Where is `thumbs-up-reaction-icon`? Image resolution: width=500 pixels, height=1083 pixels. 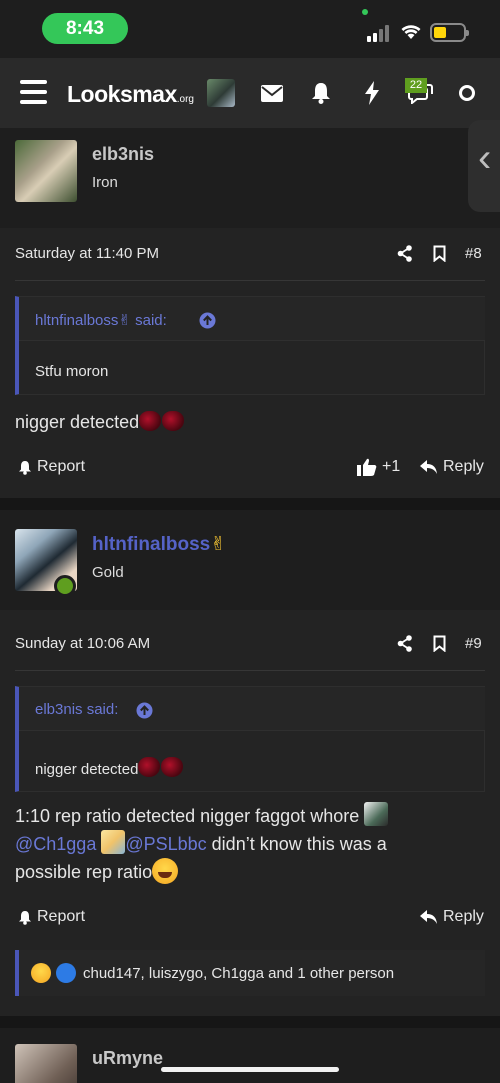
thumbs-up-reaction-icon is located at coordinates (66, 973).